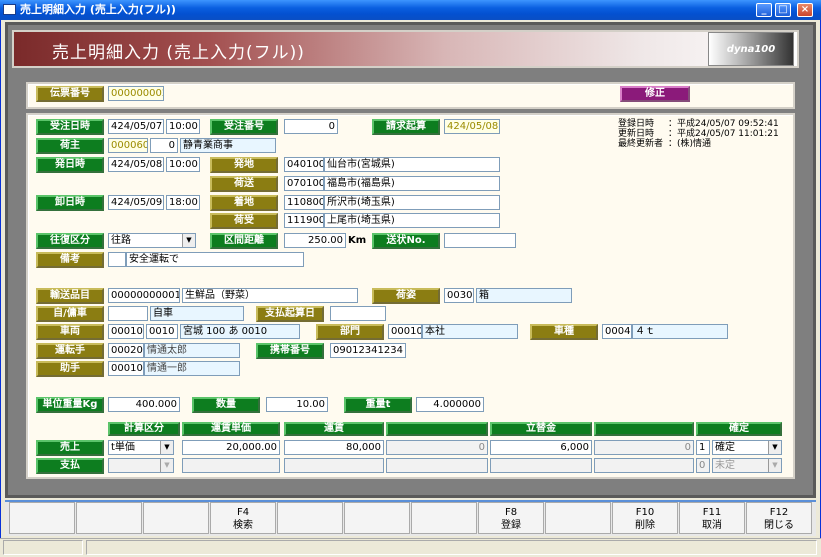 The width and height of the screenshot is (821, 557). What do you see at coordinates (357, 240) in the screenshot?
I see `kyori-unit: Km` at bounding box center [357, 240].